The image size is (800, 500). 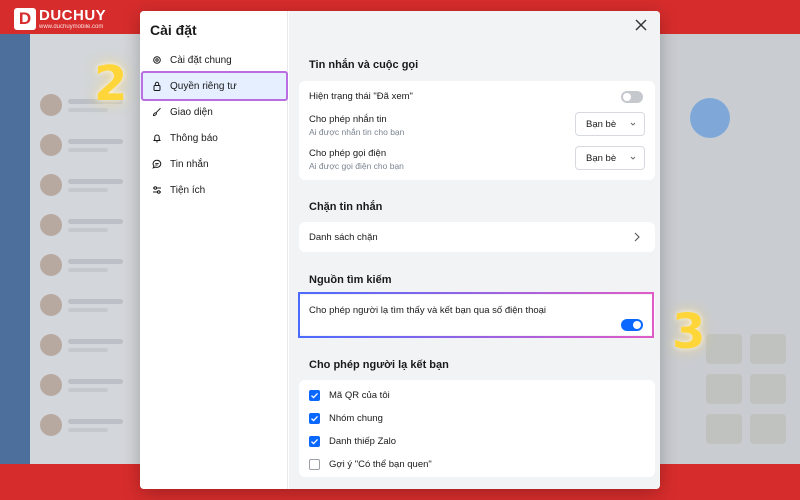 What do you see at coordinates (632, 325) in the screenshot?
I see `phone-search-toggle` at bounding box center [632, 325].